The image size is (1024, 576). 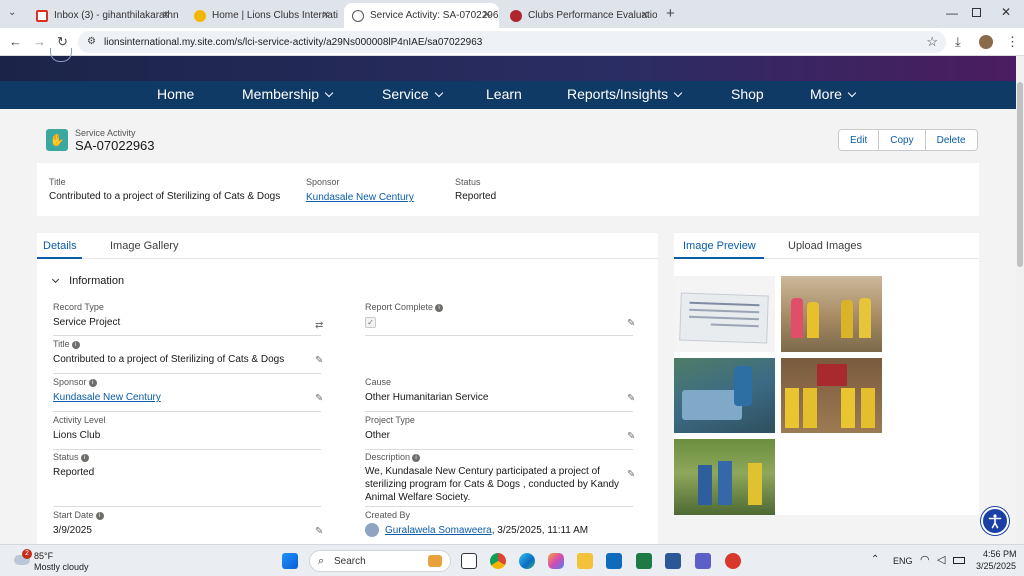 I want to click on tab-image-gallery: Image Gallery, so click(x=144, y=246).